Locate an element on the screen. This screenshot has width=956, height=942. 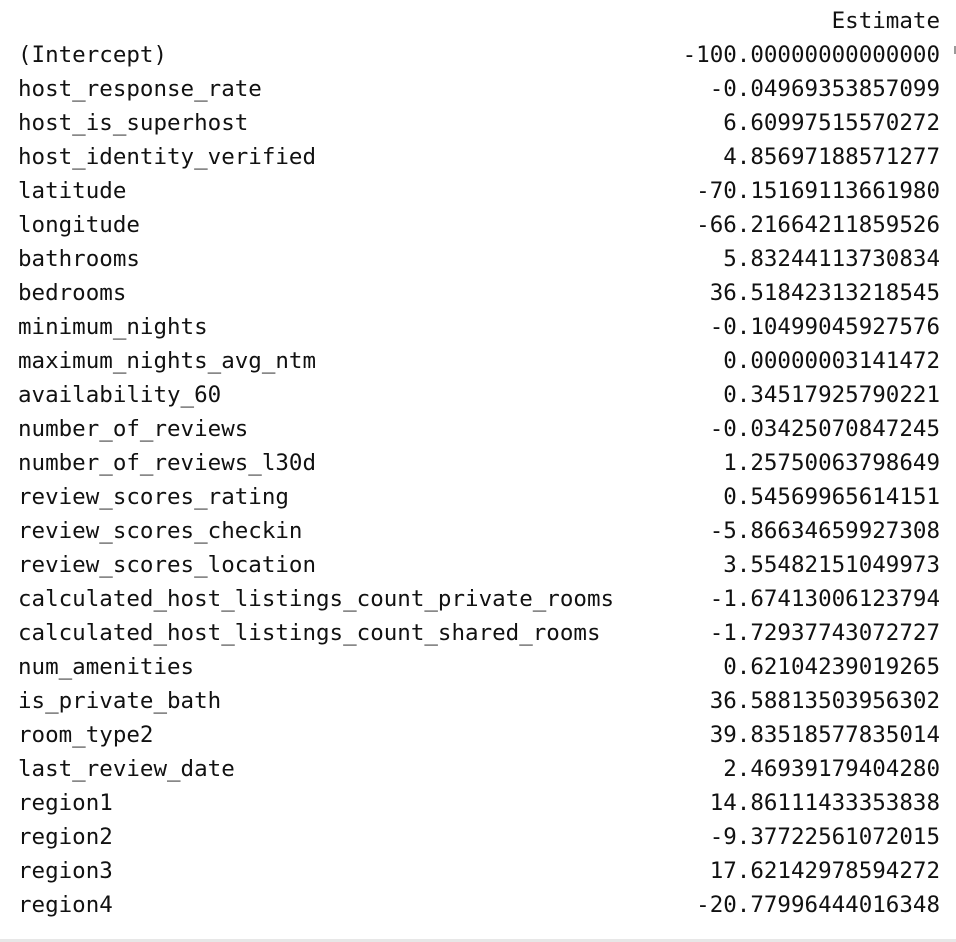
row-value: -100.00000000000000 is located at coordinates (811, 55).